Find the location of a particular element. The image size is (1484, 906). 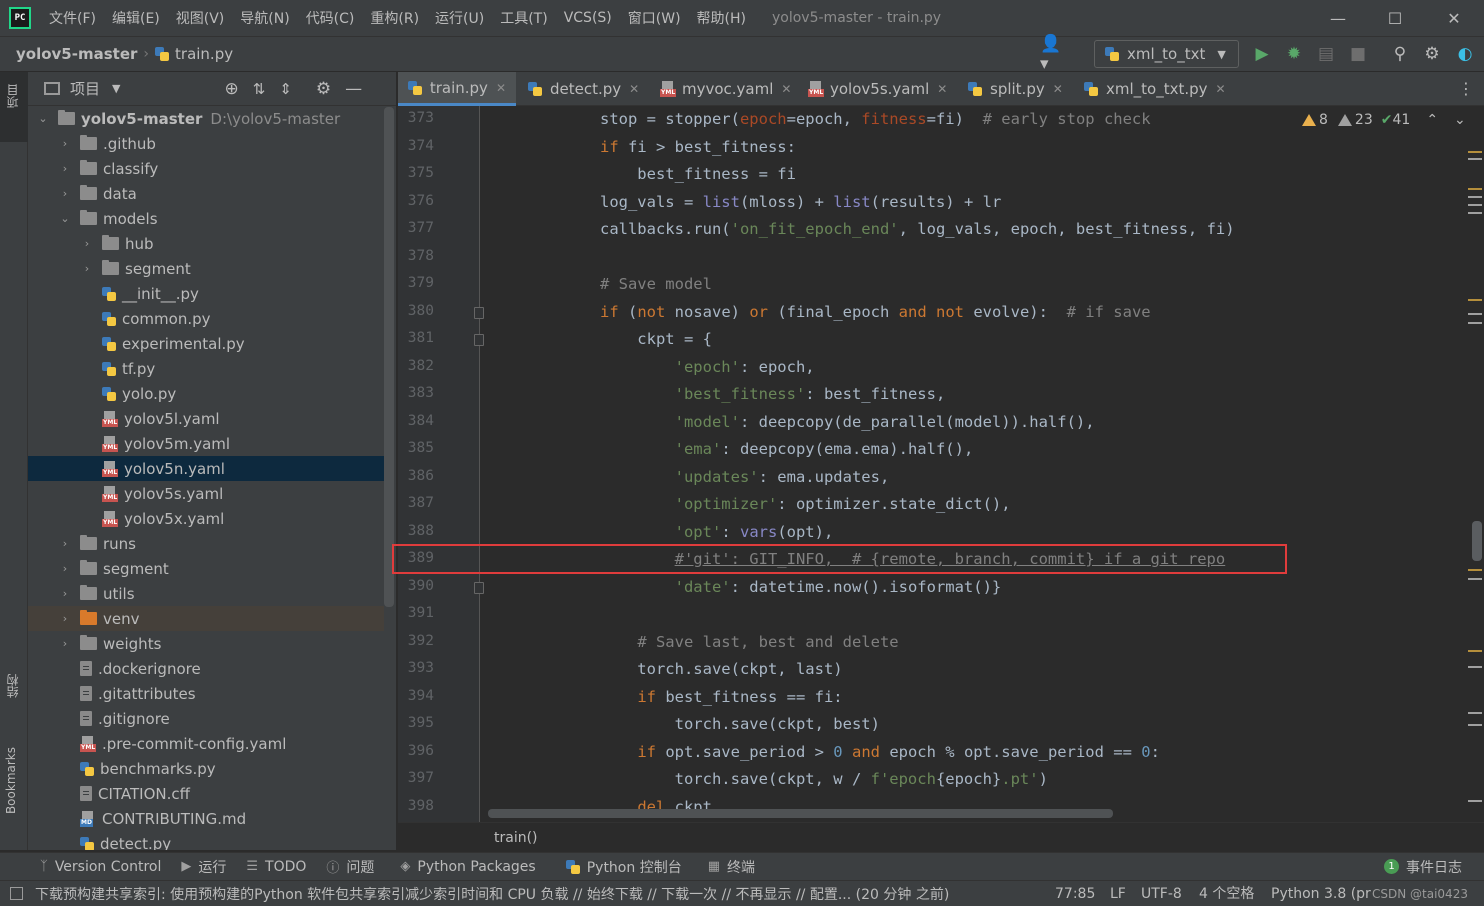

event-log: 1 事件日志 is located at coordinates (1423, 867).